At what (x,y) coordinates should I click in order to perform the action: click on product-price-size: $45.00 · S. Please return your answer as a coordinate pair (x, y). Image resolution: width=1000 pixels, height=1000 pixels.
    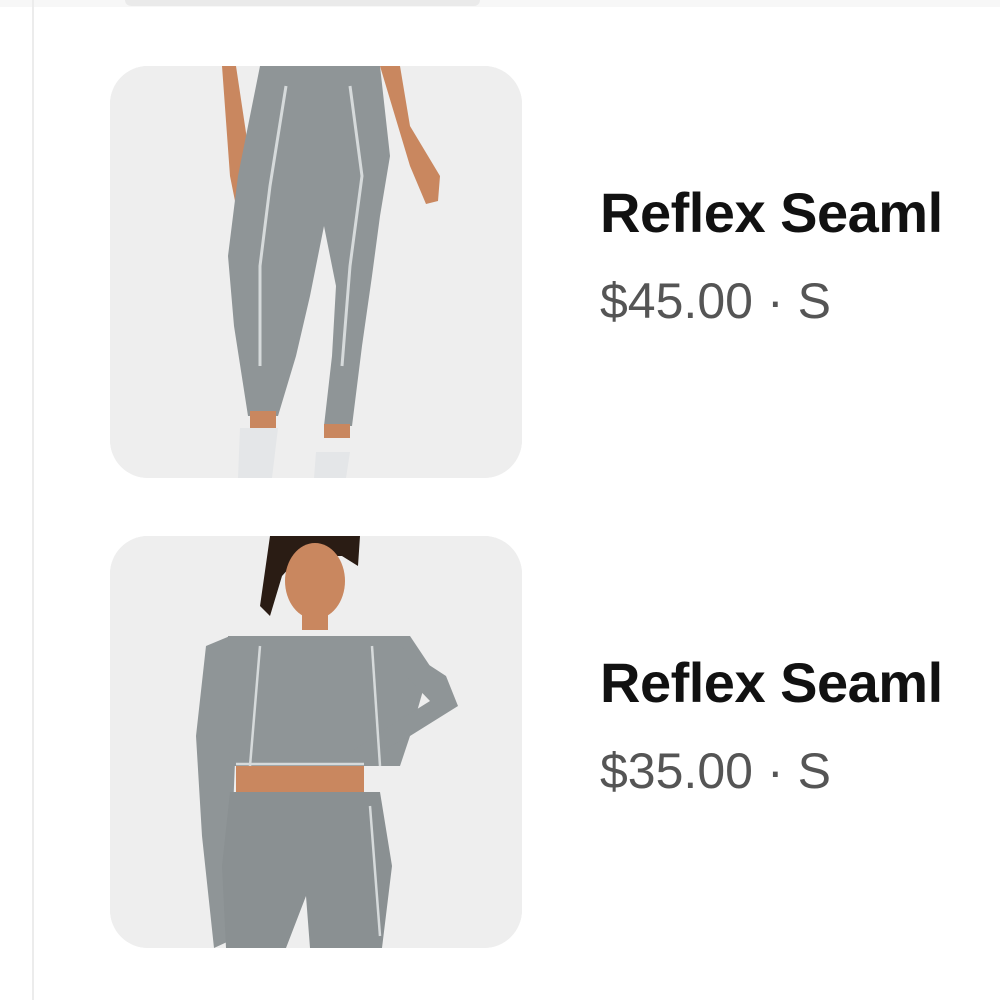
    Looking at the image, I should click on (715, 301).